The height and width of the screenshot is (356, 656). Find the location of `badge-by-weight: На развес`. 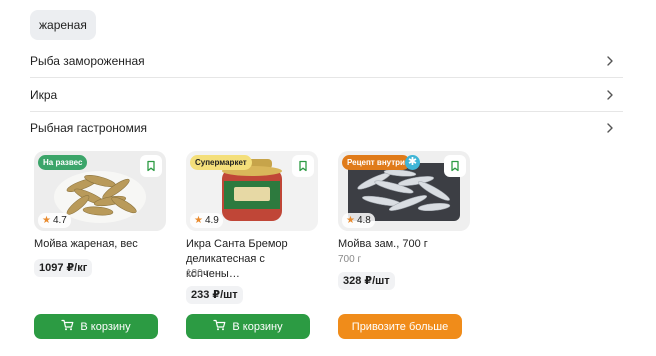

badge-by-weight: На развес is located at coordinates (63, 162).